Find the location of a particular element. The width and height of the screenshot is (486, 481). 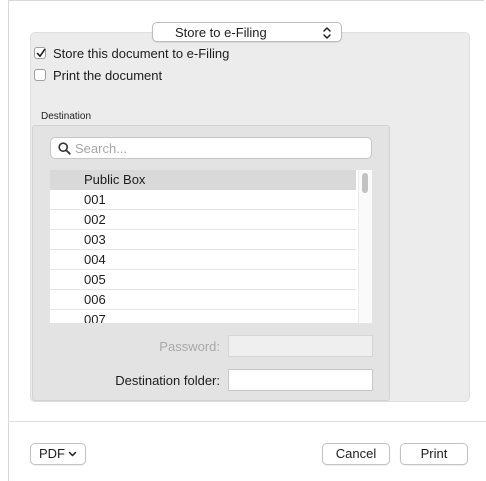

password-input is located at coordinates (300, 346).